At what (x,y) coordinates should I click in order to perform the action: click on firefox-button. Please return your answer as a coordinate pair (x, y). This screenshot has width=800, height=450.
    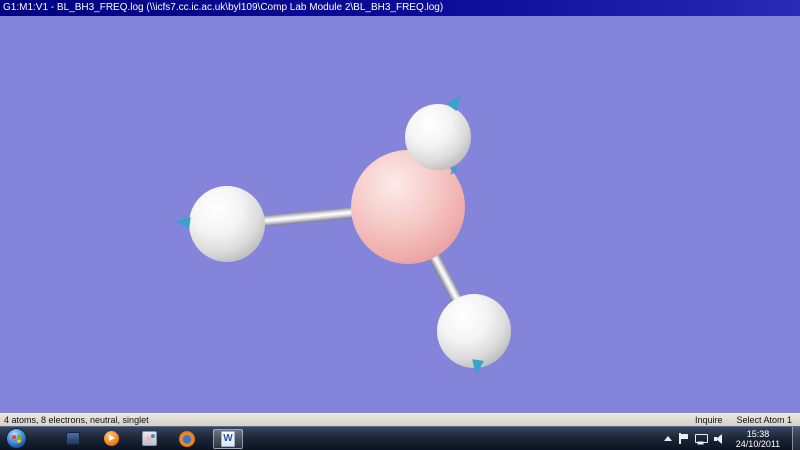
    Looking at the image, I should click on (187, 439).